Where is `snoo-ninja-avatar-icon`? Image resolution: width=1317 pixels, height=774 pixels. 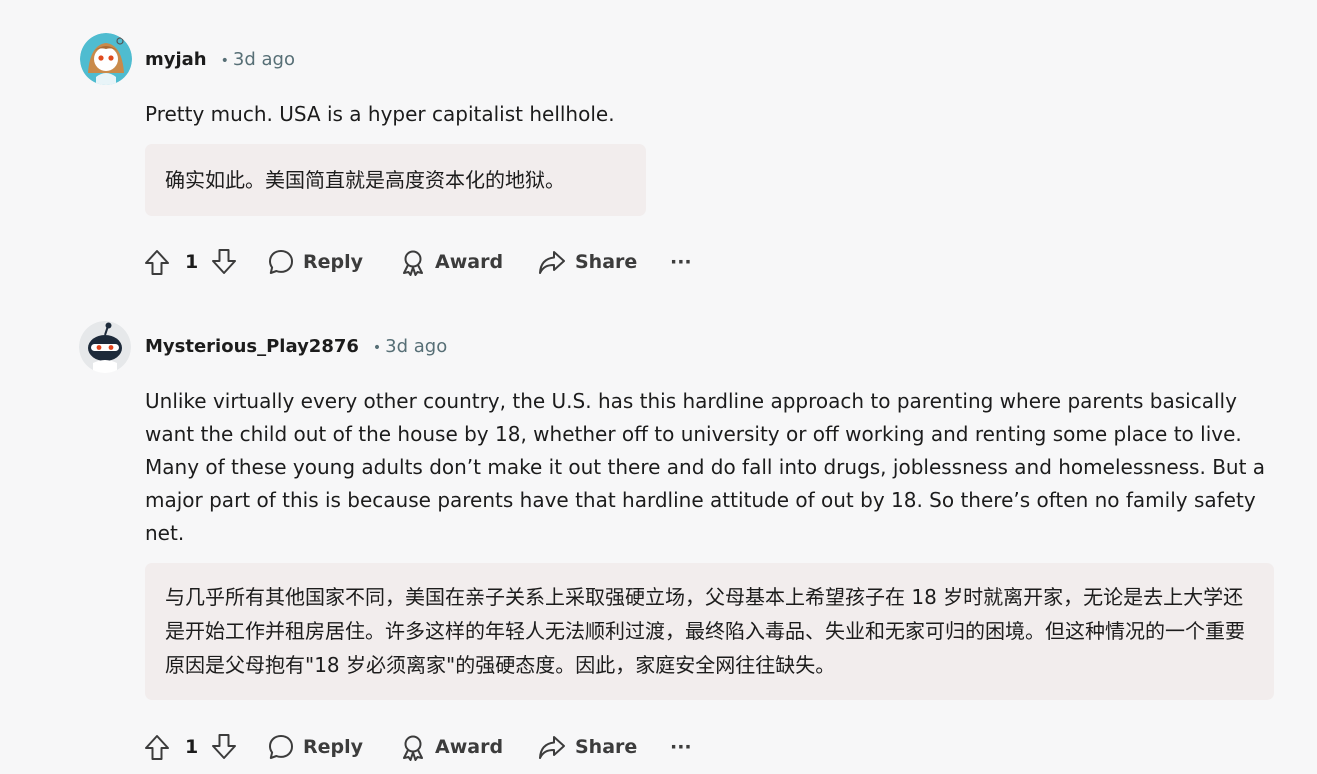 snoo-ninja-avatar-icon is located at coordinates (105, 347).